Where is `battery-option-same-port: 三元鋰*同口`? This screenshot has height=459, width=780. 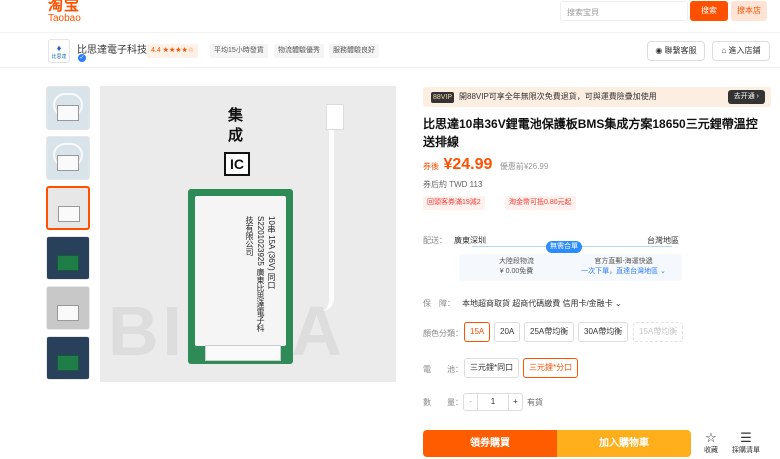 battery-option-same-port: 三元鋰*同口 is located at coordinates (492, 368).